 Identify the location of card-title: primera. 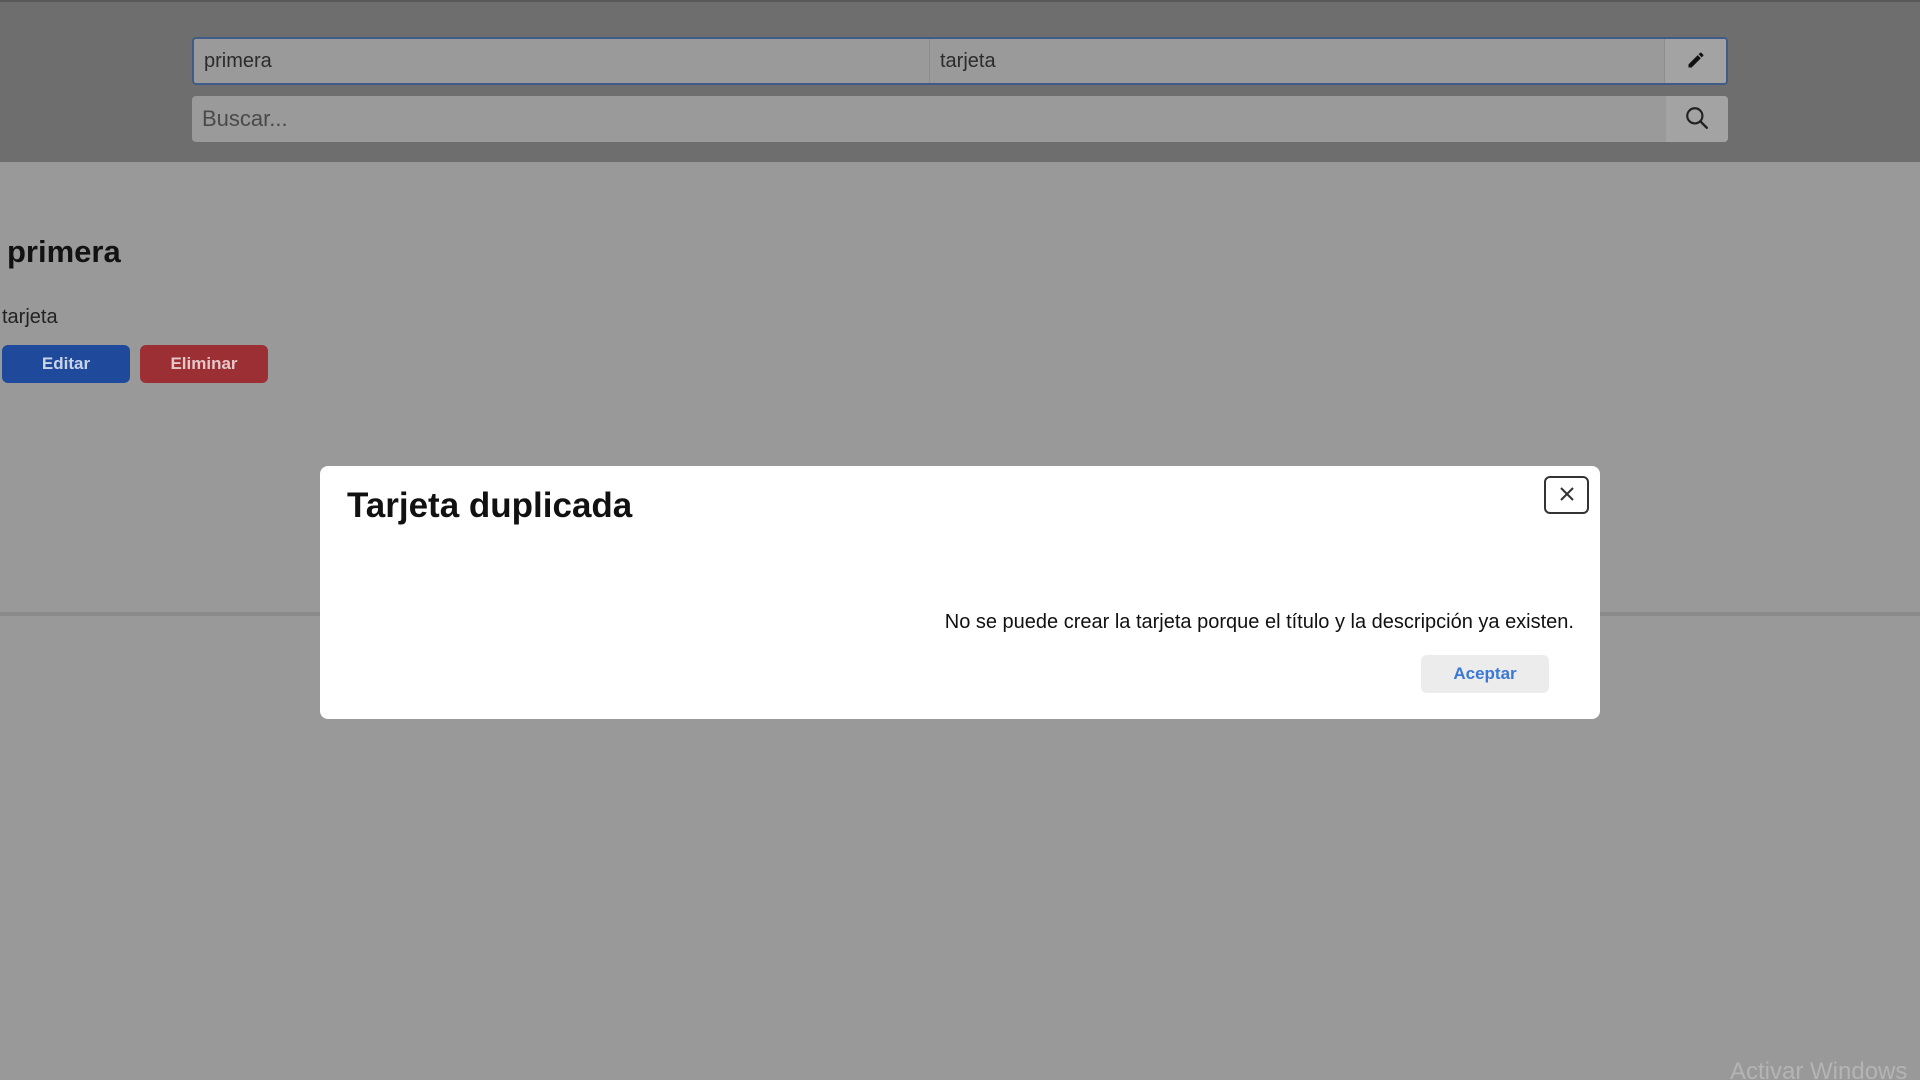
(64, 251).